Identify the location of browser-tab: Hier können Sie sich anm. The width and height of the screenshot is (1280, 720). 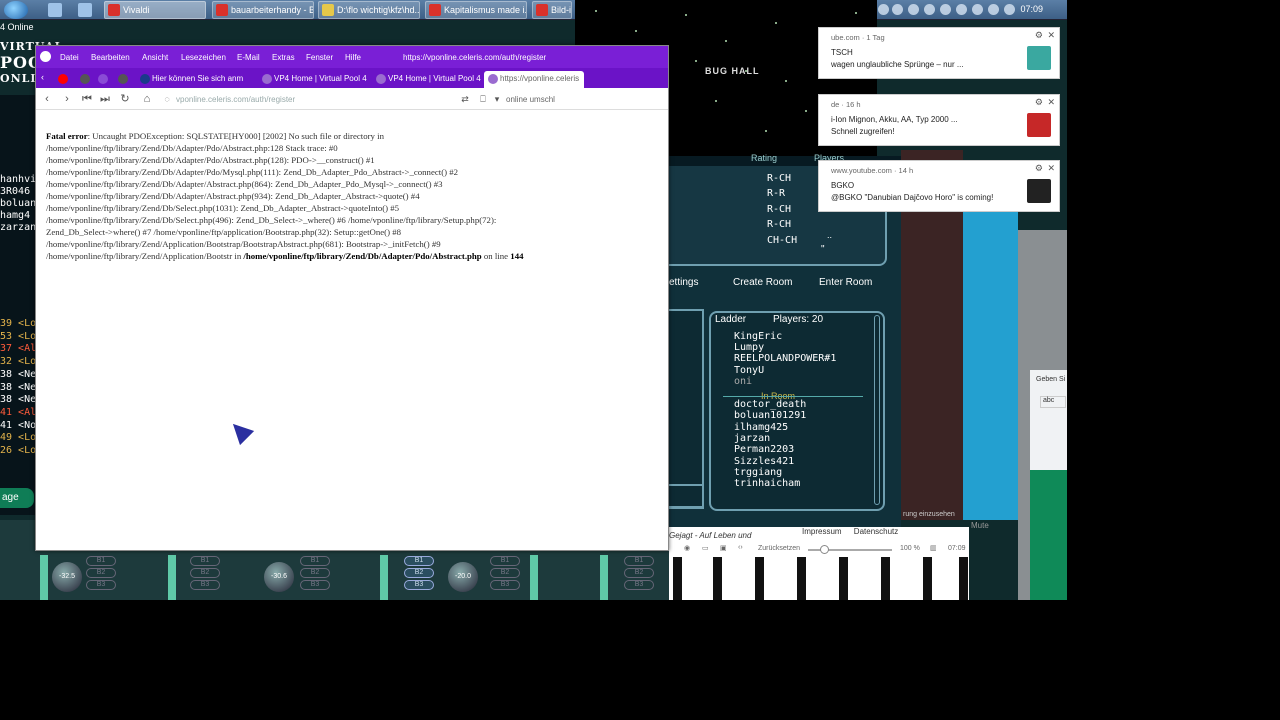
(195, 79).